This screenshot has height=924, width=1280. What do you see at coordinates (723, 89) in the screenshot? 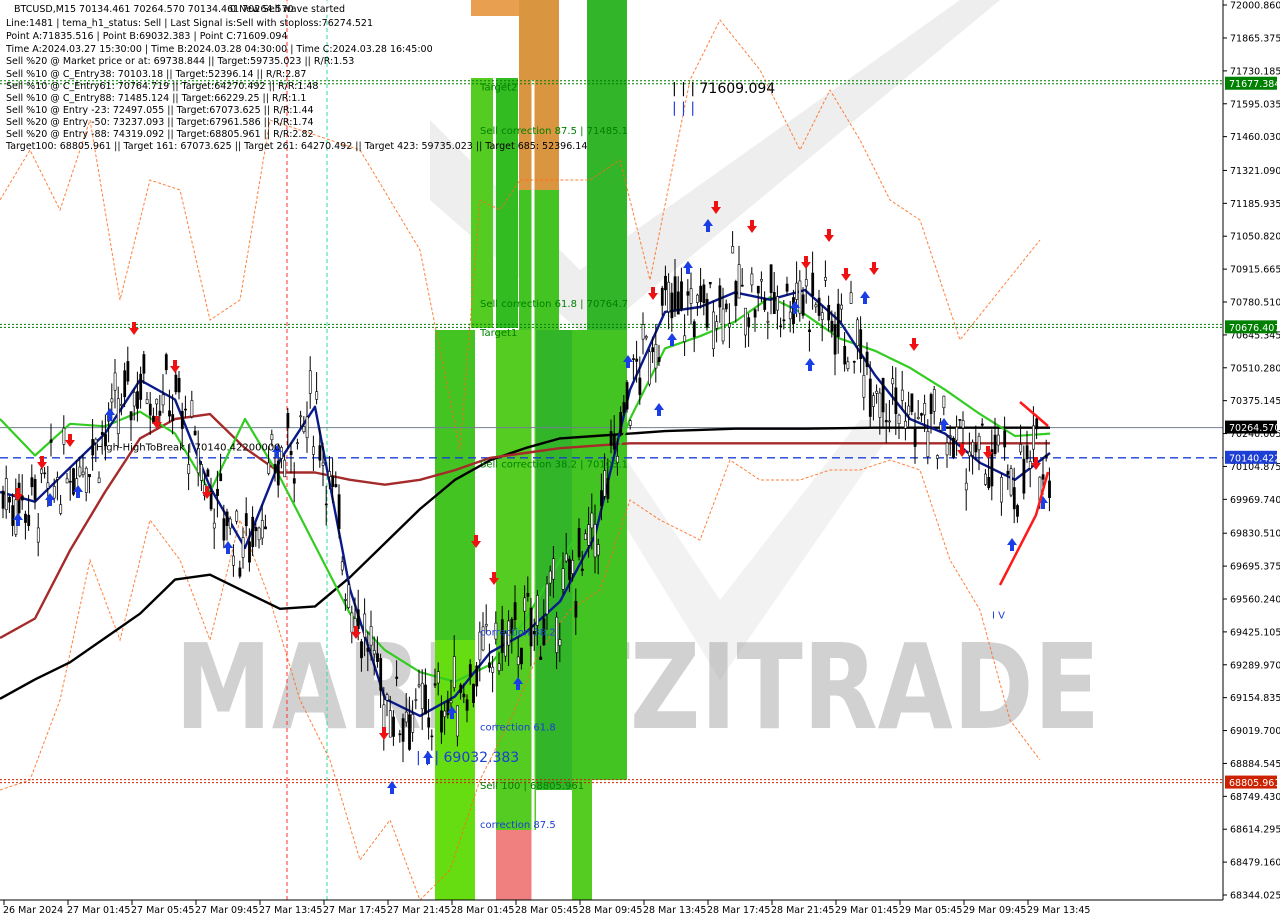
I see `annotation-10: | | | 71609.094` at bounding box center [723, 89].